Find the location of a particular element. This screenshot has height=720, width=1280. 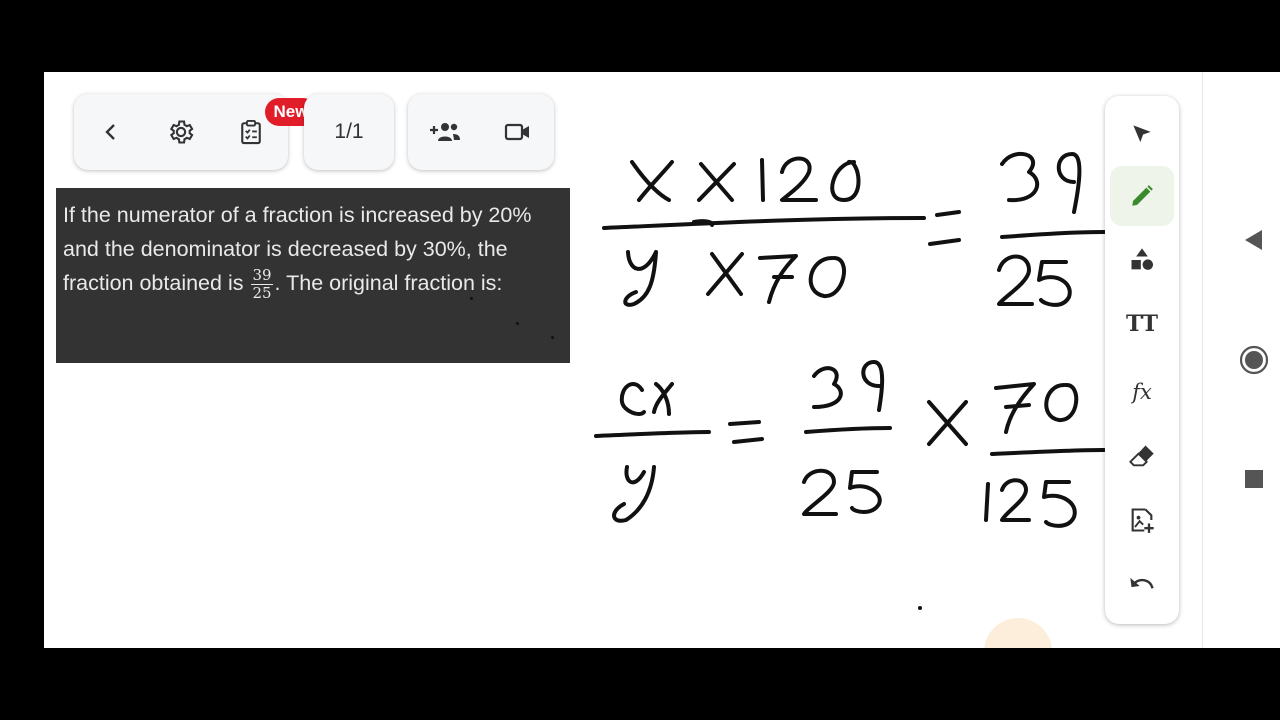

question-fraction: 39 25 is located at coordinates (262, 283).